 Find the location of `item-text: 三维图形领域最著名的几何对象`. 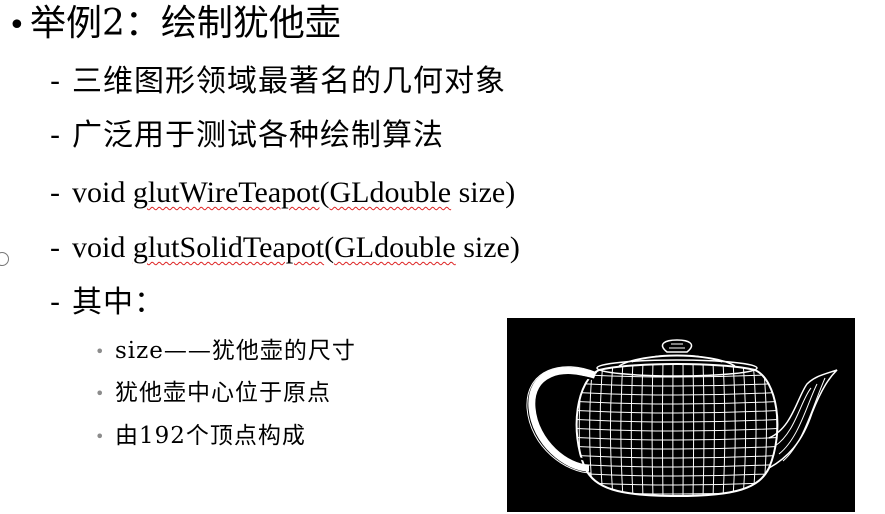

item-text: 三维图形领域最著名的几何对象 is located at coordinates (289, 81).